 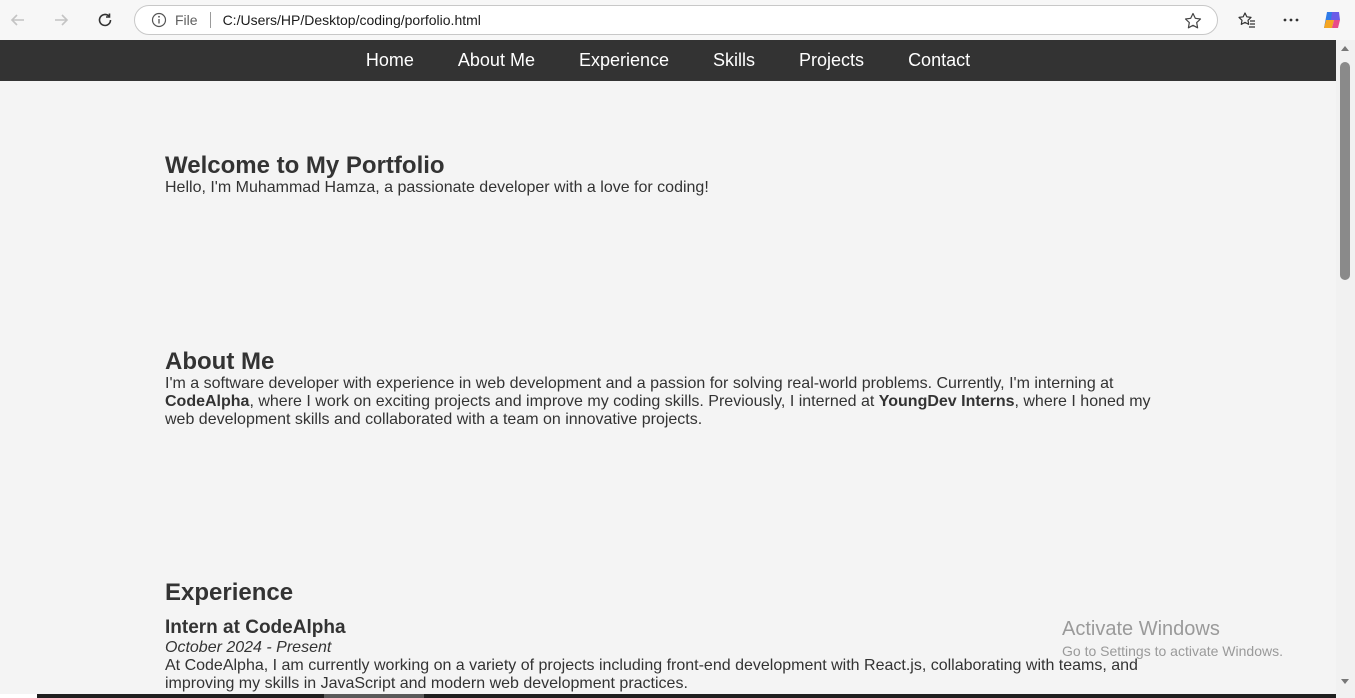 I want to click on page-scrollbar, so click(x=1345, y=369).